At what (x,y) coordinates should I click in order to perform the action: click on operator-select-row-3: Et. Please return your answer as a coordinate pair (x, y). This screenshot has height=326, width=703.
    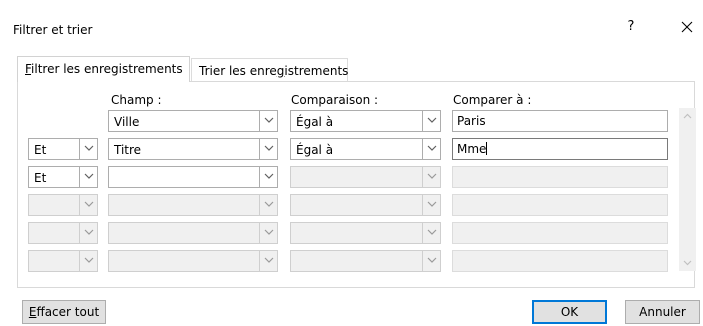
    Looking at the image, I should click on (63, 177).